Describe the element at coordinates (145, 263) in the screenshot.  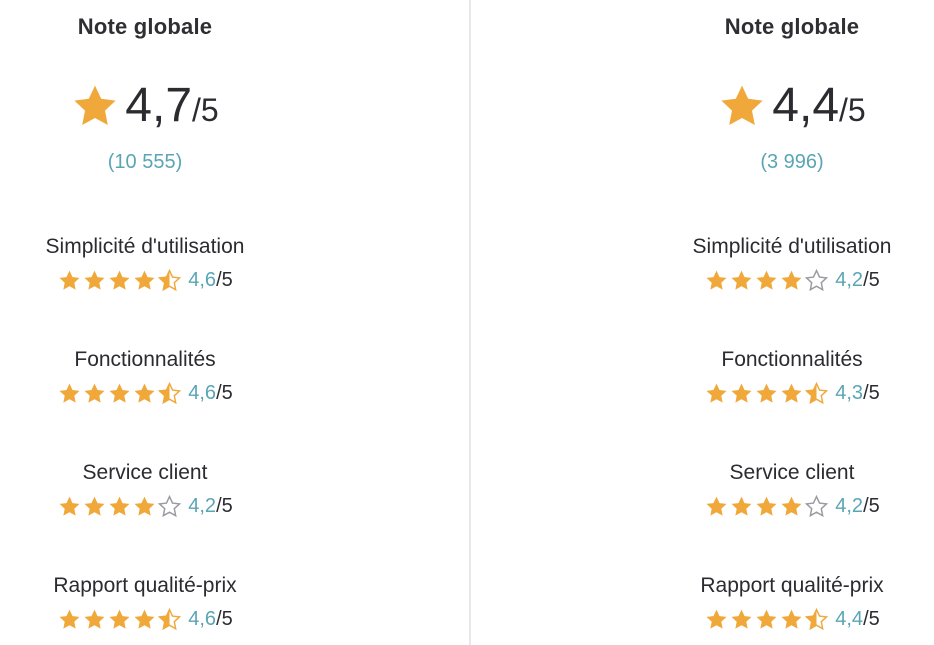
I see `criterion-ease-of-use: Simplicité d'utilisation 4,6 /5` at that location.